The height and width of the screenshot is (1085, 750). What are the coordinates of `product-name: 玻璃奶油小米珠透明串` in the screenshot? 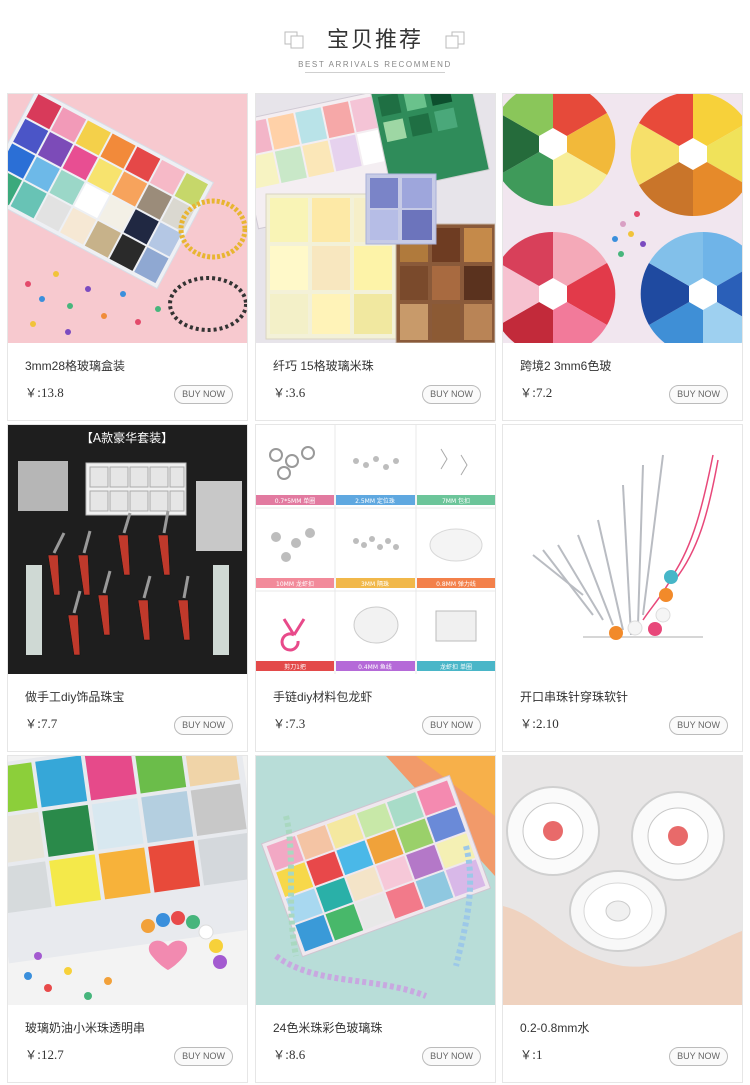 It's located at (85, 1027).